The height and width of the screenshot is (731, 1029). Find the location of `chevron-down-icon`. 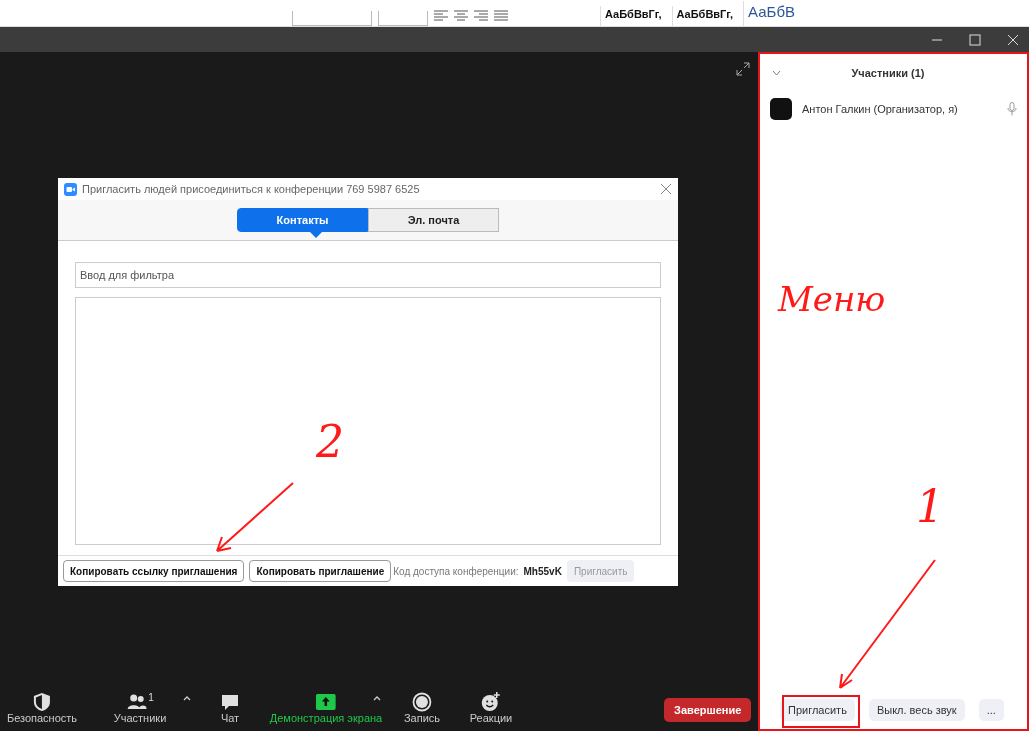

chevron-down-icon is located at coordinates (776, 73).